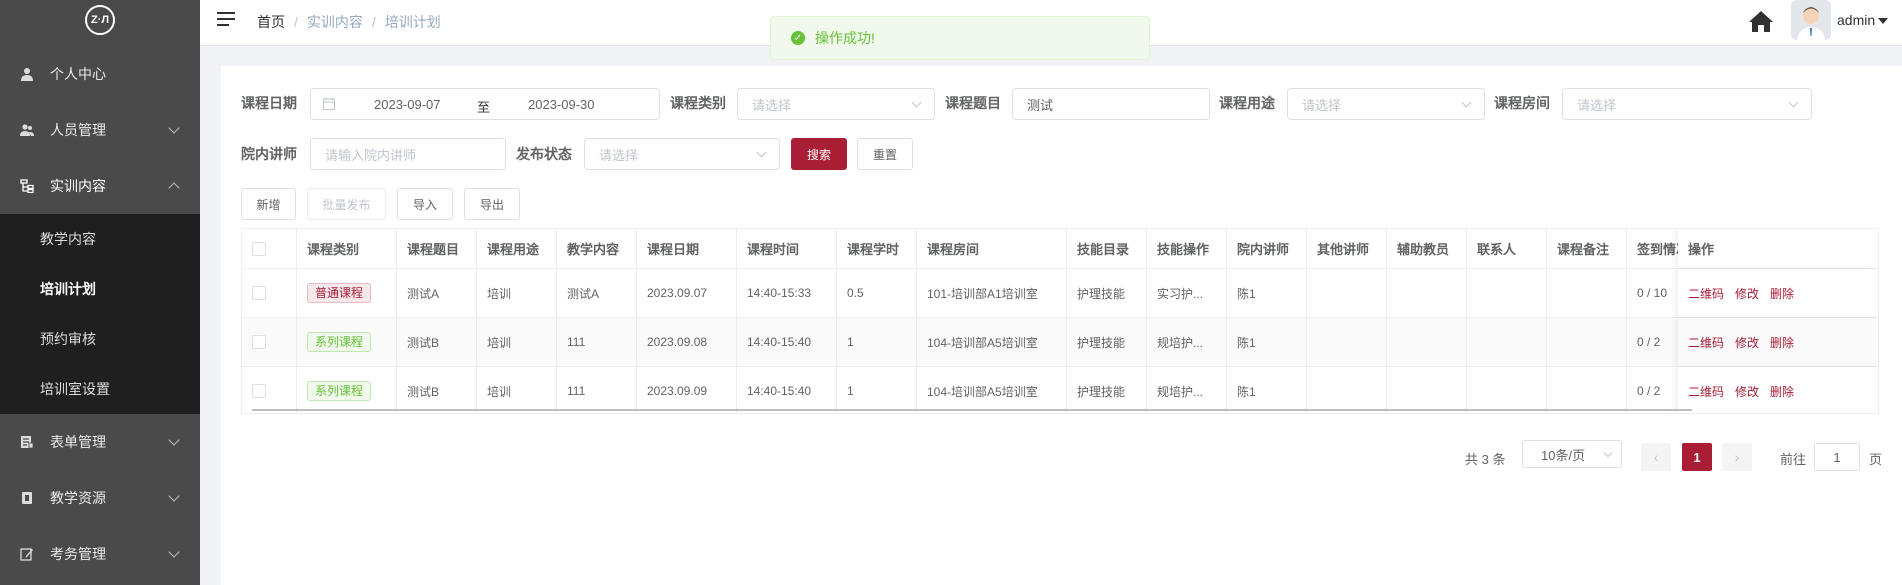 The width and height of the screenshot is (1902, 585). I want to click on sidebar-item-label: 表单管理, so click(78, 442).